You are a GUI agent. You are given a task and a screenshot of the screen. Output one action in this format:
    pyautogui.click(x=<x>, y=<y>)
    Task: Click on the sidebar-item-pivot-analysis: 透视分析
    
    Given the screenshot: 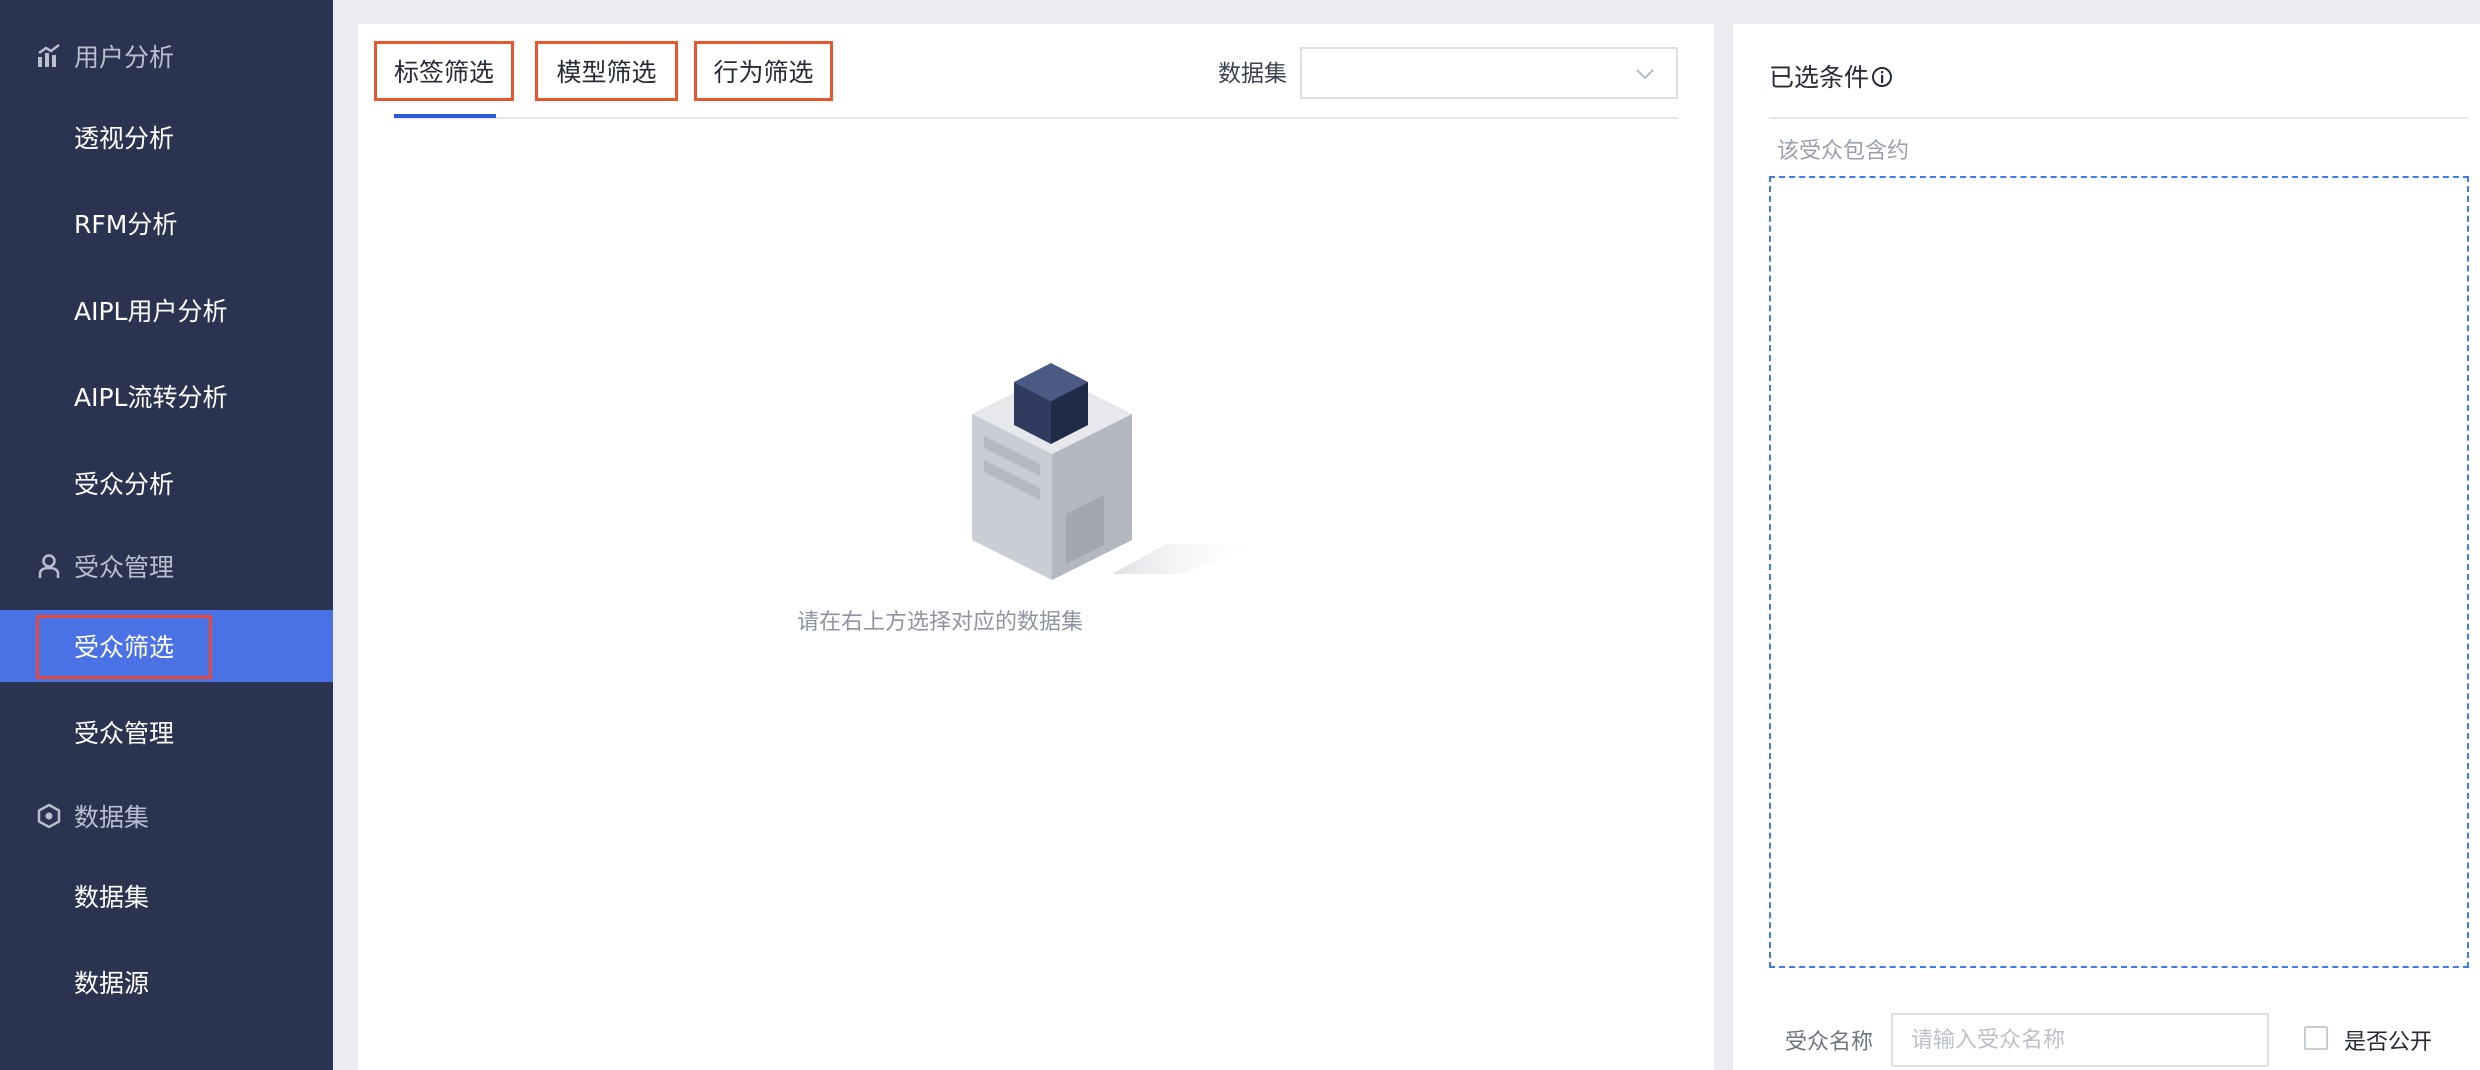 What is the action you would take?
    pyautogui.click(x=166, y=137)
    